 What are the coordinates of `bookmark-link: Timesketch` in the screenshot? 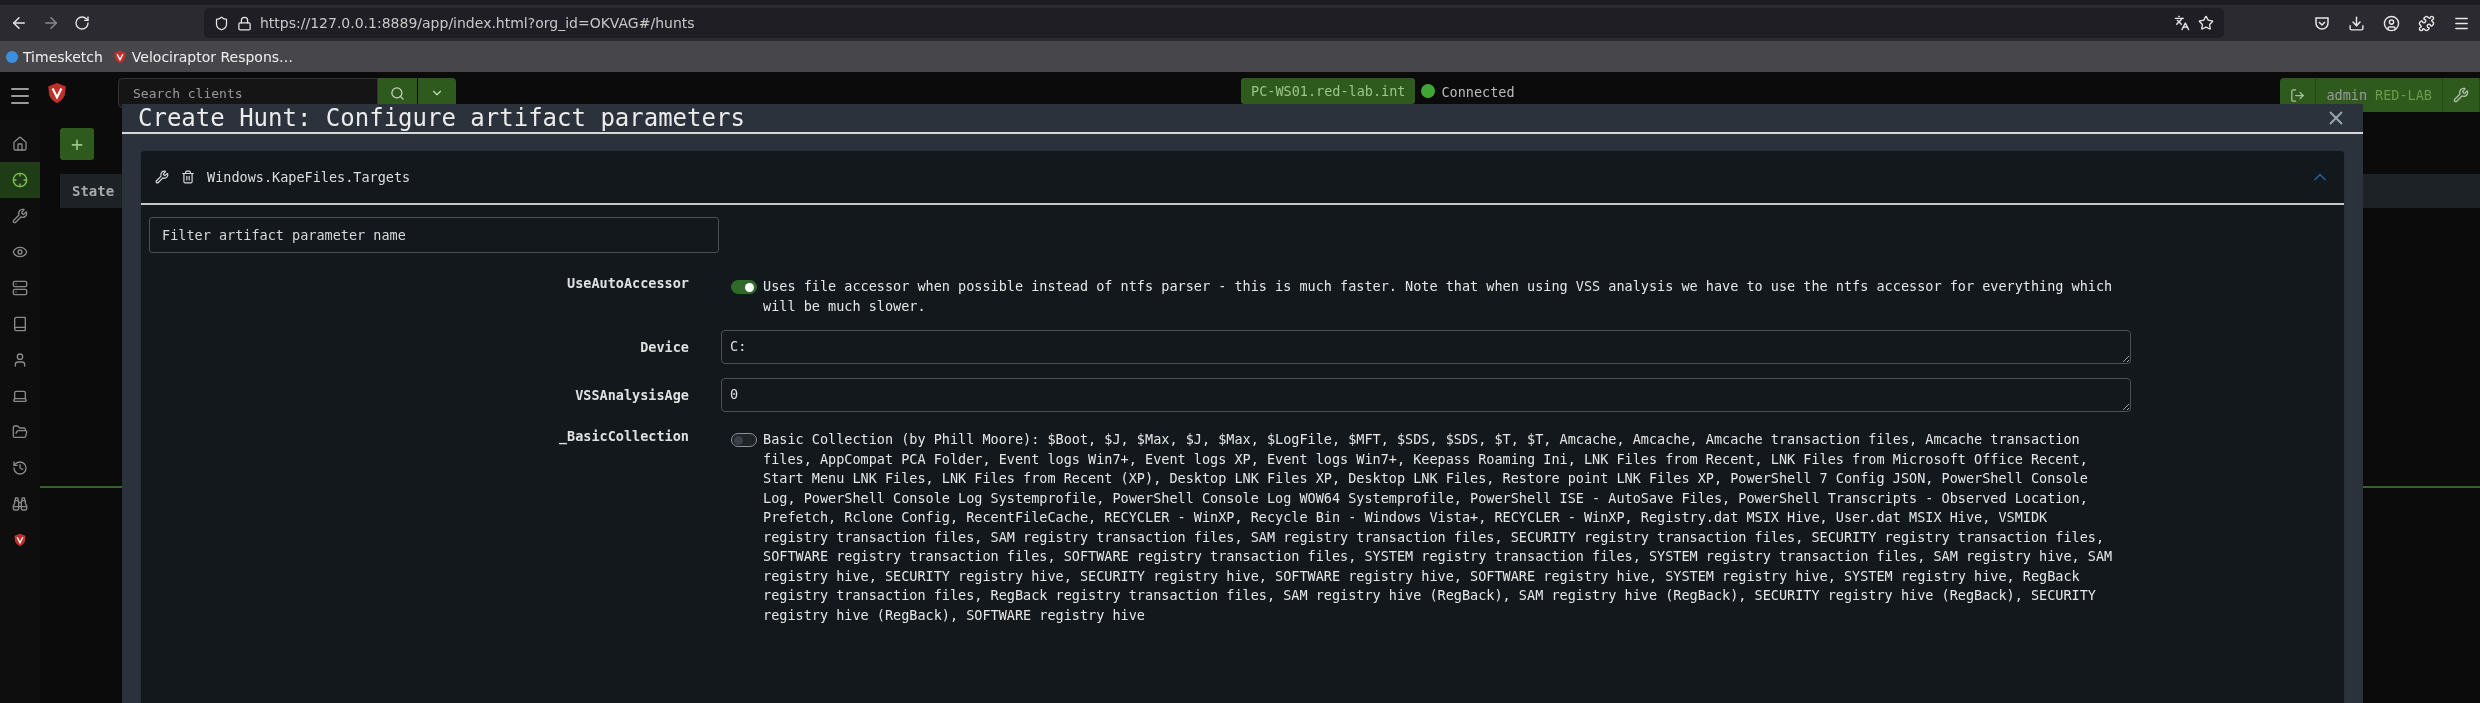 It's located at (54, 56).